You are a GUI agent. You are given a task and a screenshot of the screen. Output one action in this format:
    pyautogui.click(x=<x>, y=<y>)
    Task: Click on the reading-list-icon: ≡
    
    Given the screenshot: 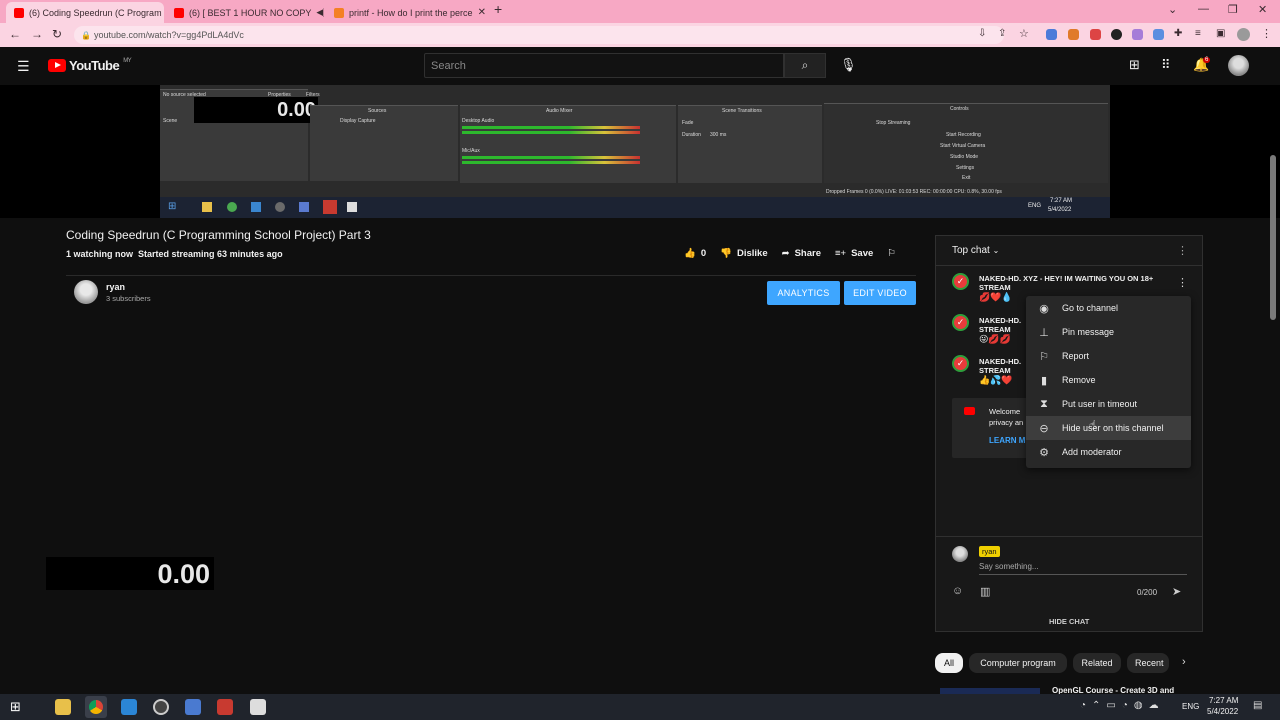 What is the action you would take?
    pyautogui.click(x=1198, y=33)
    